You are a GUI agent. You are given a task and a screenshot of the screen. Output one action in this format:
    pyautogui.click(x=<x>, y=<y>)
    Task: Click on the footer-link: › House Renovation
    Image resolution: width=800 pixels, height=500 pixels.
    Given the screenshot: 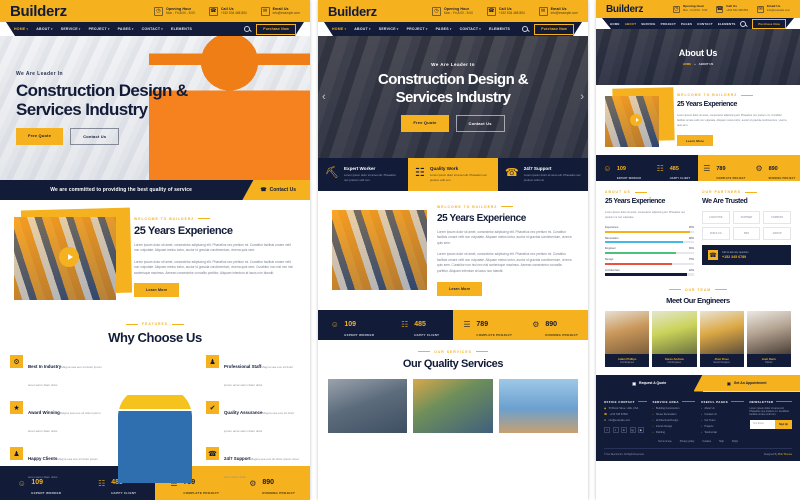 What is the action you would take?
    pyautogui.click(x=674, y=414)
    